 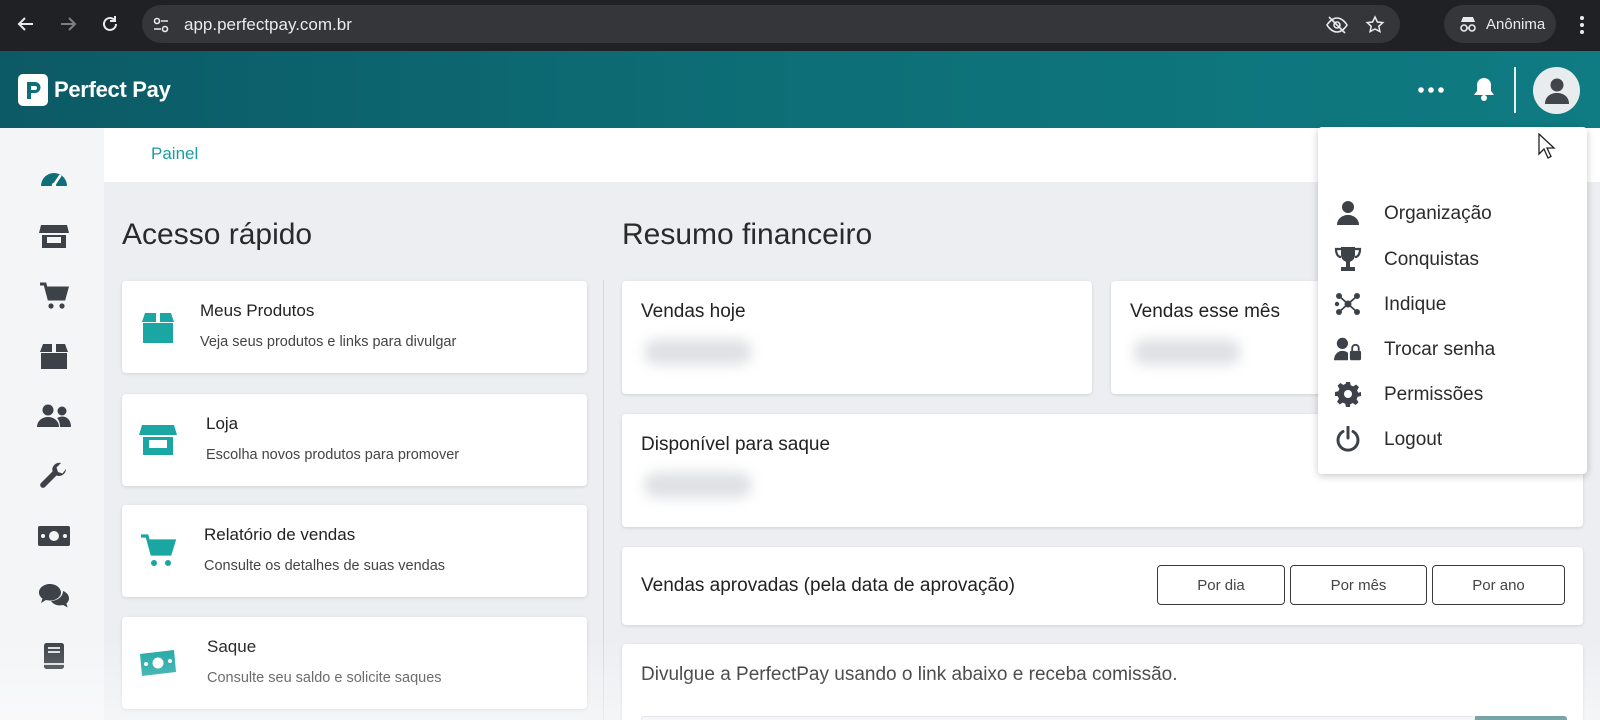 I want to click on chat-icon, so click(x=54, y=596).